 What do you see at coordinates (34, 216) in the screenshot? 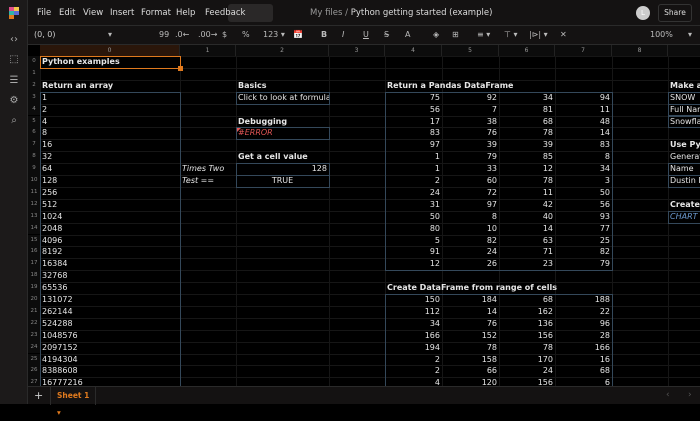
I see `row-header: 13` at bounding box center [34, 216].